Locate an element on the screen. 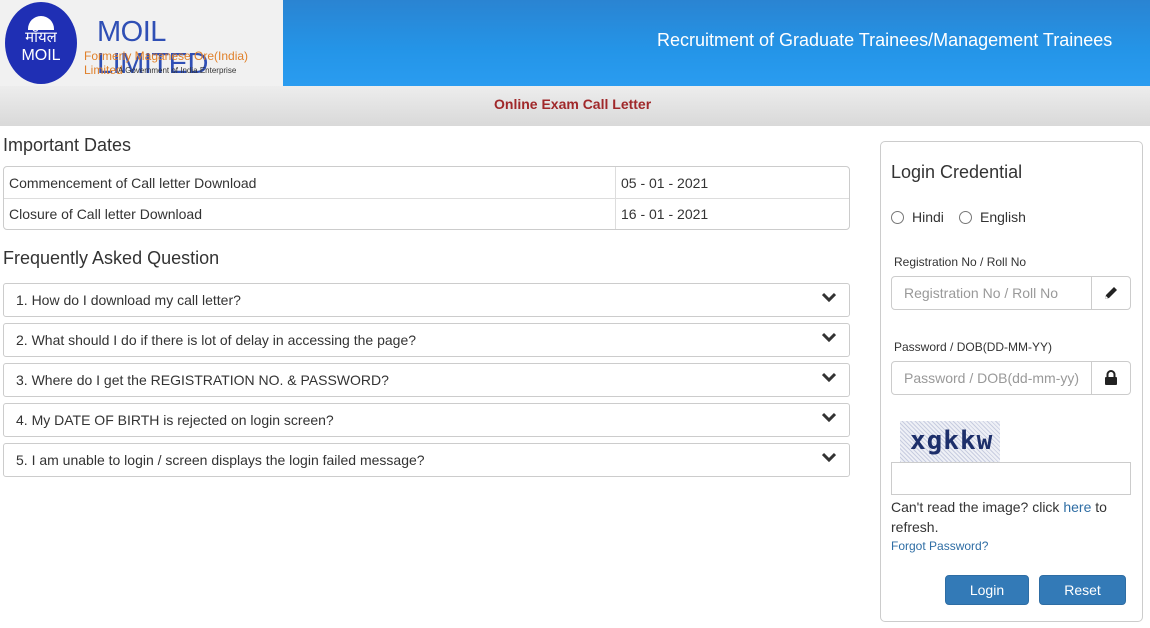 Image resolution: width=1150 pixels, height=628 pixels. captcha-input is located at coordinates (1011, 478).